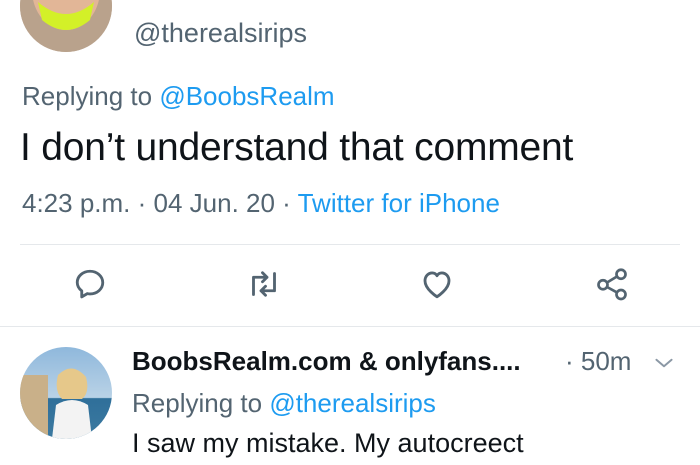  Describe the element at coordinates (352, 403) in the screenshot. I see `replying-to-link: @therealsirips` at that location.